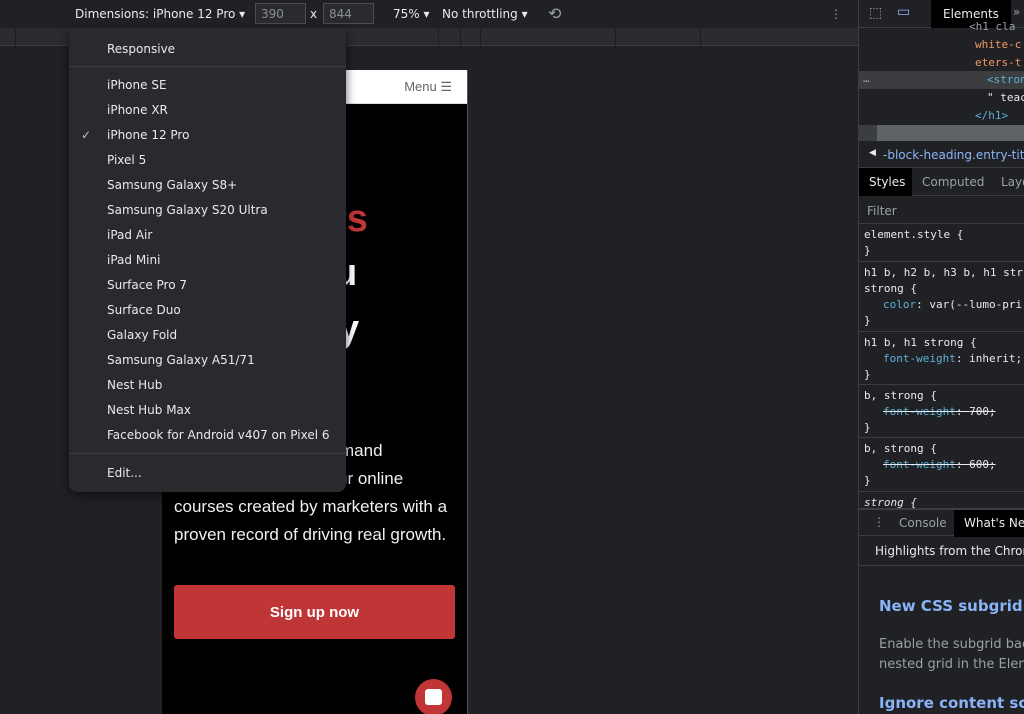 This screenshot has height=714, width=1024. What do you see at coordinates (989, 523) in the screenshot?
I see `tab-whats-new: What's New` at bounding box center [989, 523].